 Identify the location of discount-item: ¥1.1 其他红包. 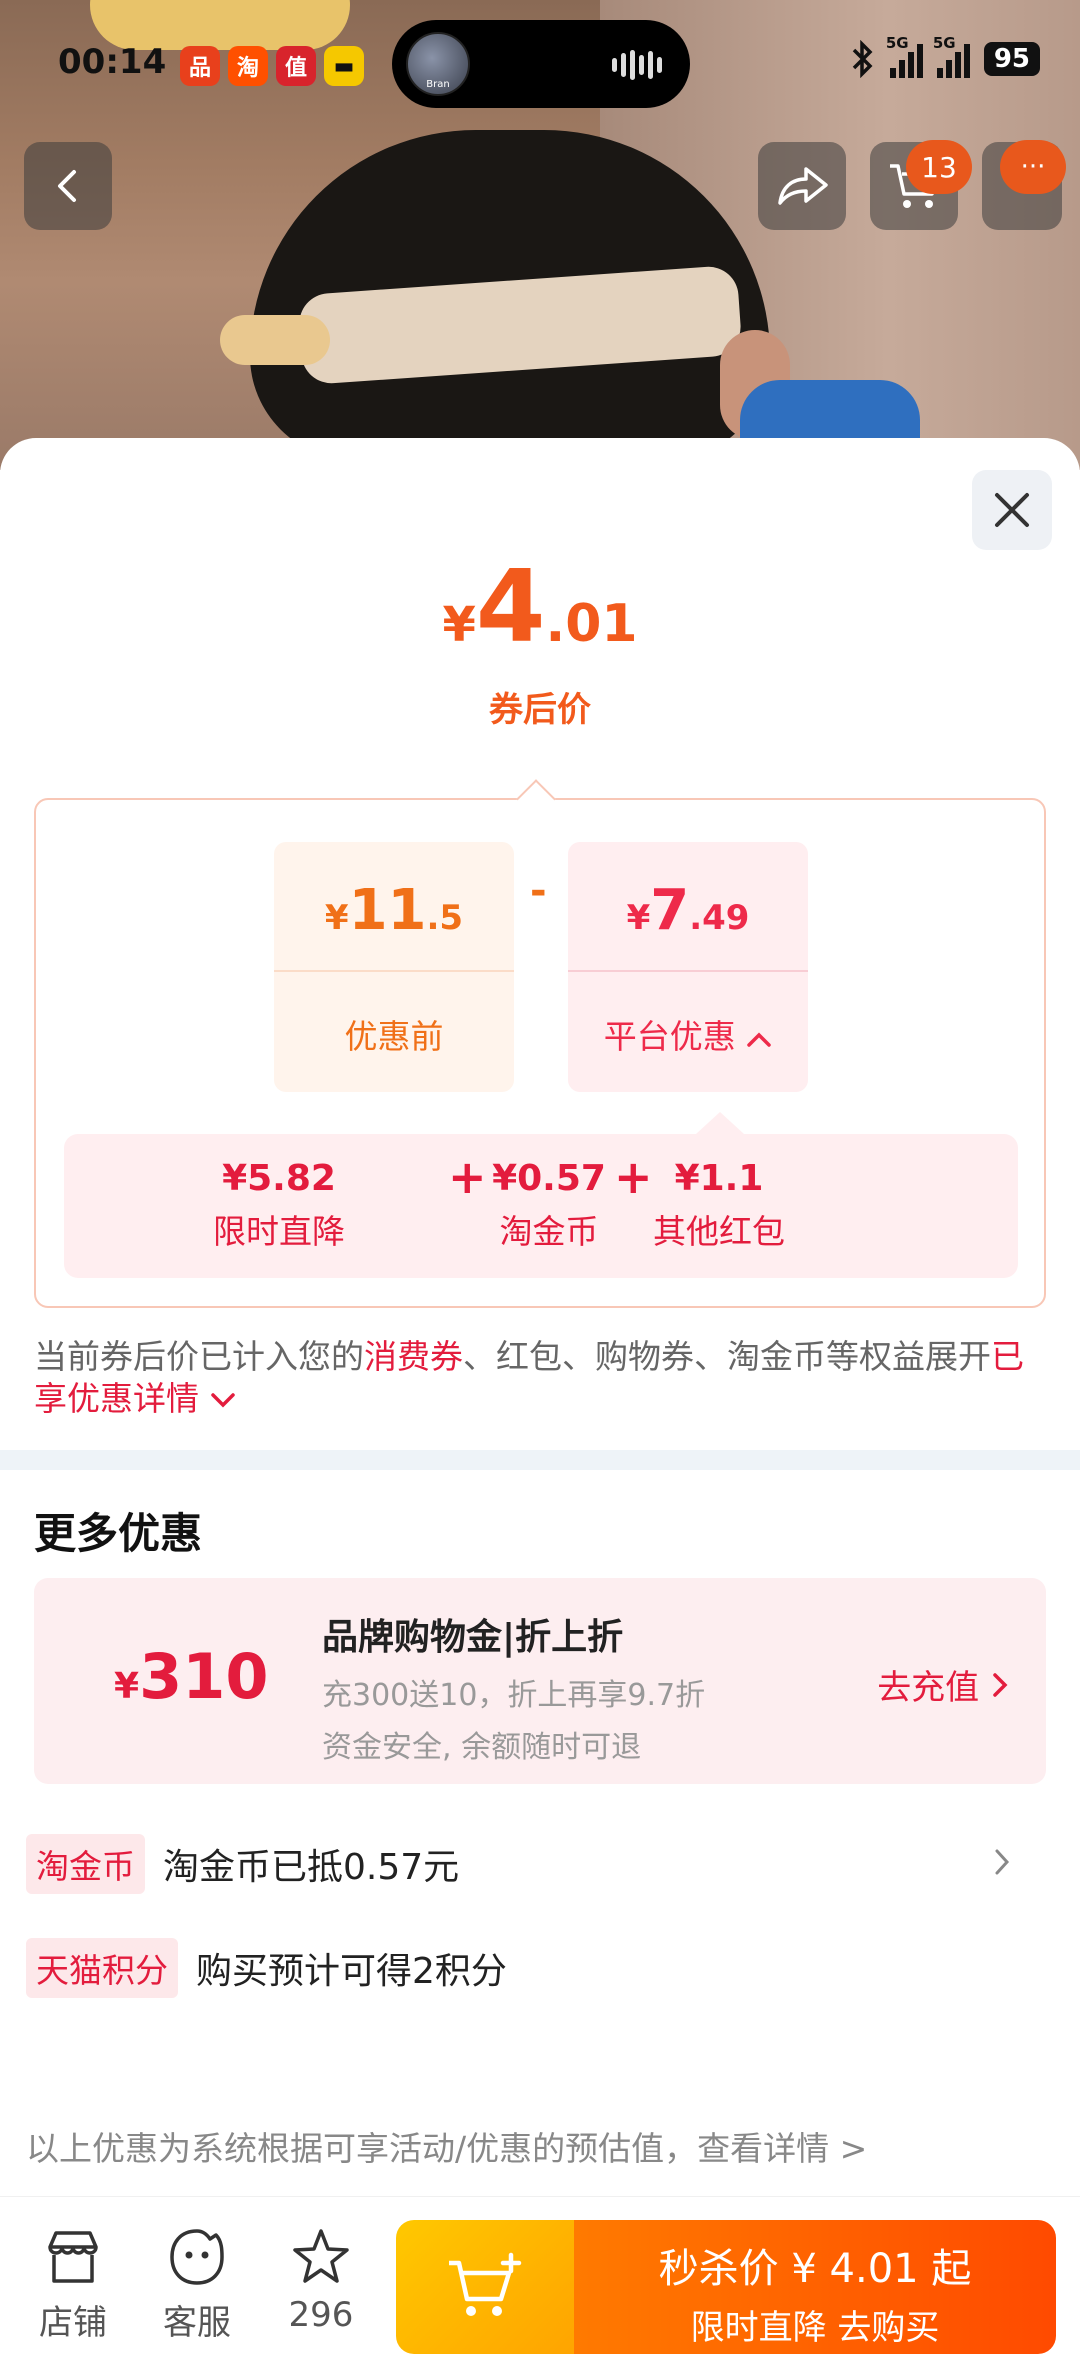
(719, 1204).